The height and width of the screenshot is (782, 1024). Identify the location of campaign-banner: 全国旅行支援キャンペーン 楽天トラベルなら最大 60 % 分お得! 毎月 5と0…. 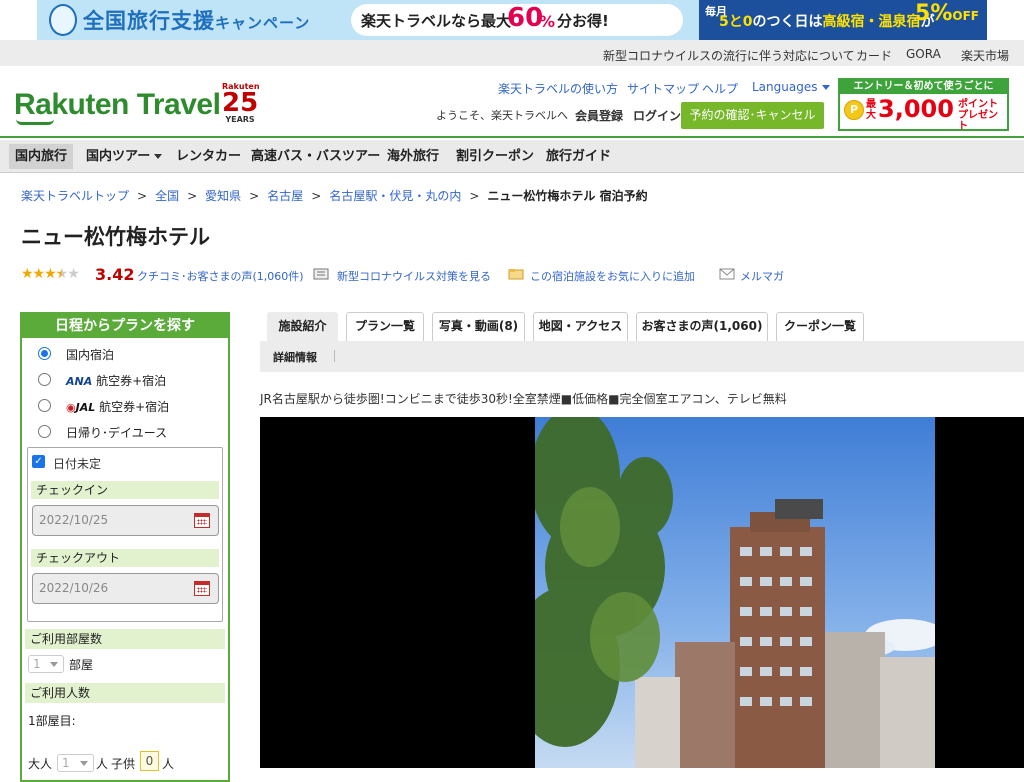
(512, 20).